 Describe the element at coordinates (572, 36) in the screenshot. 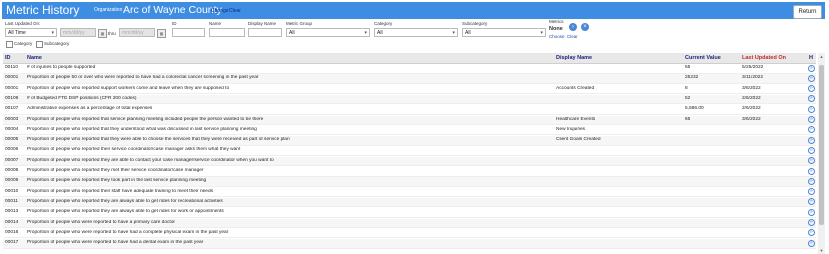

I see `metrics-clear-link: Clear` at that location.